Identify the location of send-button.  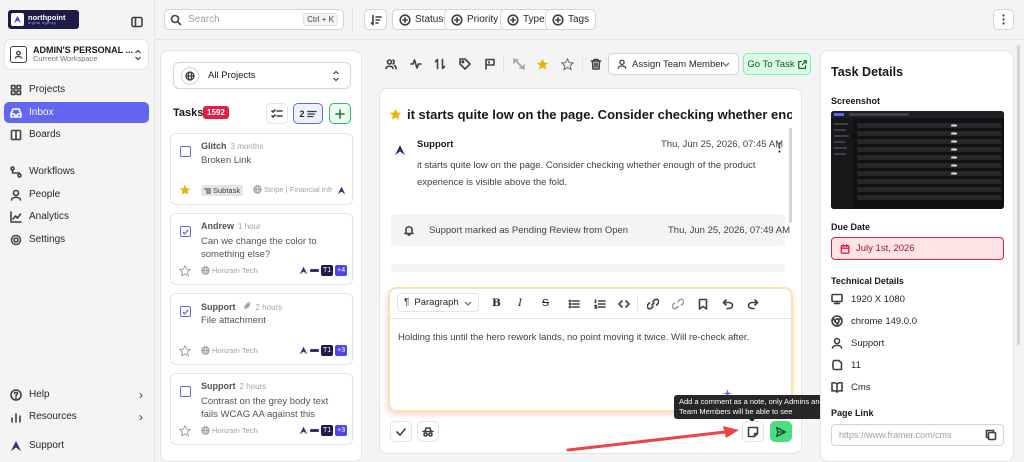
(781, 431).